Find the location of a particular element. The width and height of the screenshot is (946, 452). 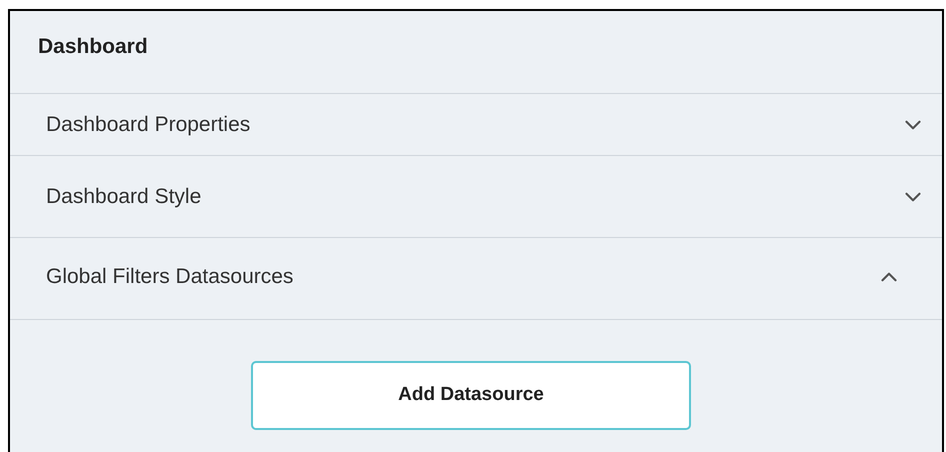

add-datasource-button: Add Datasource is located at coordinates (471, 395).